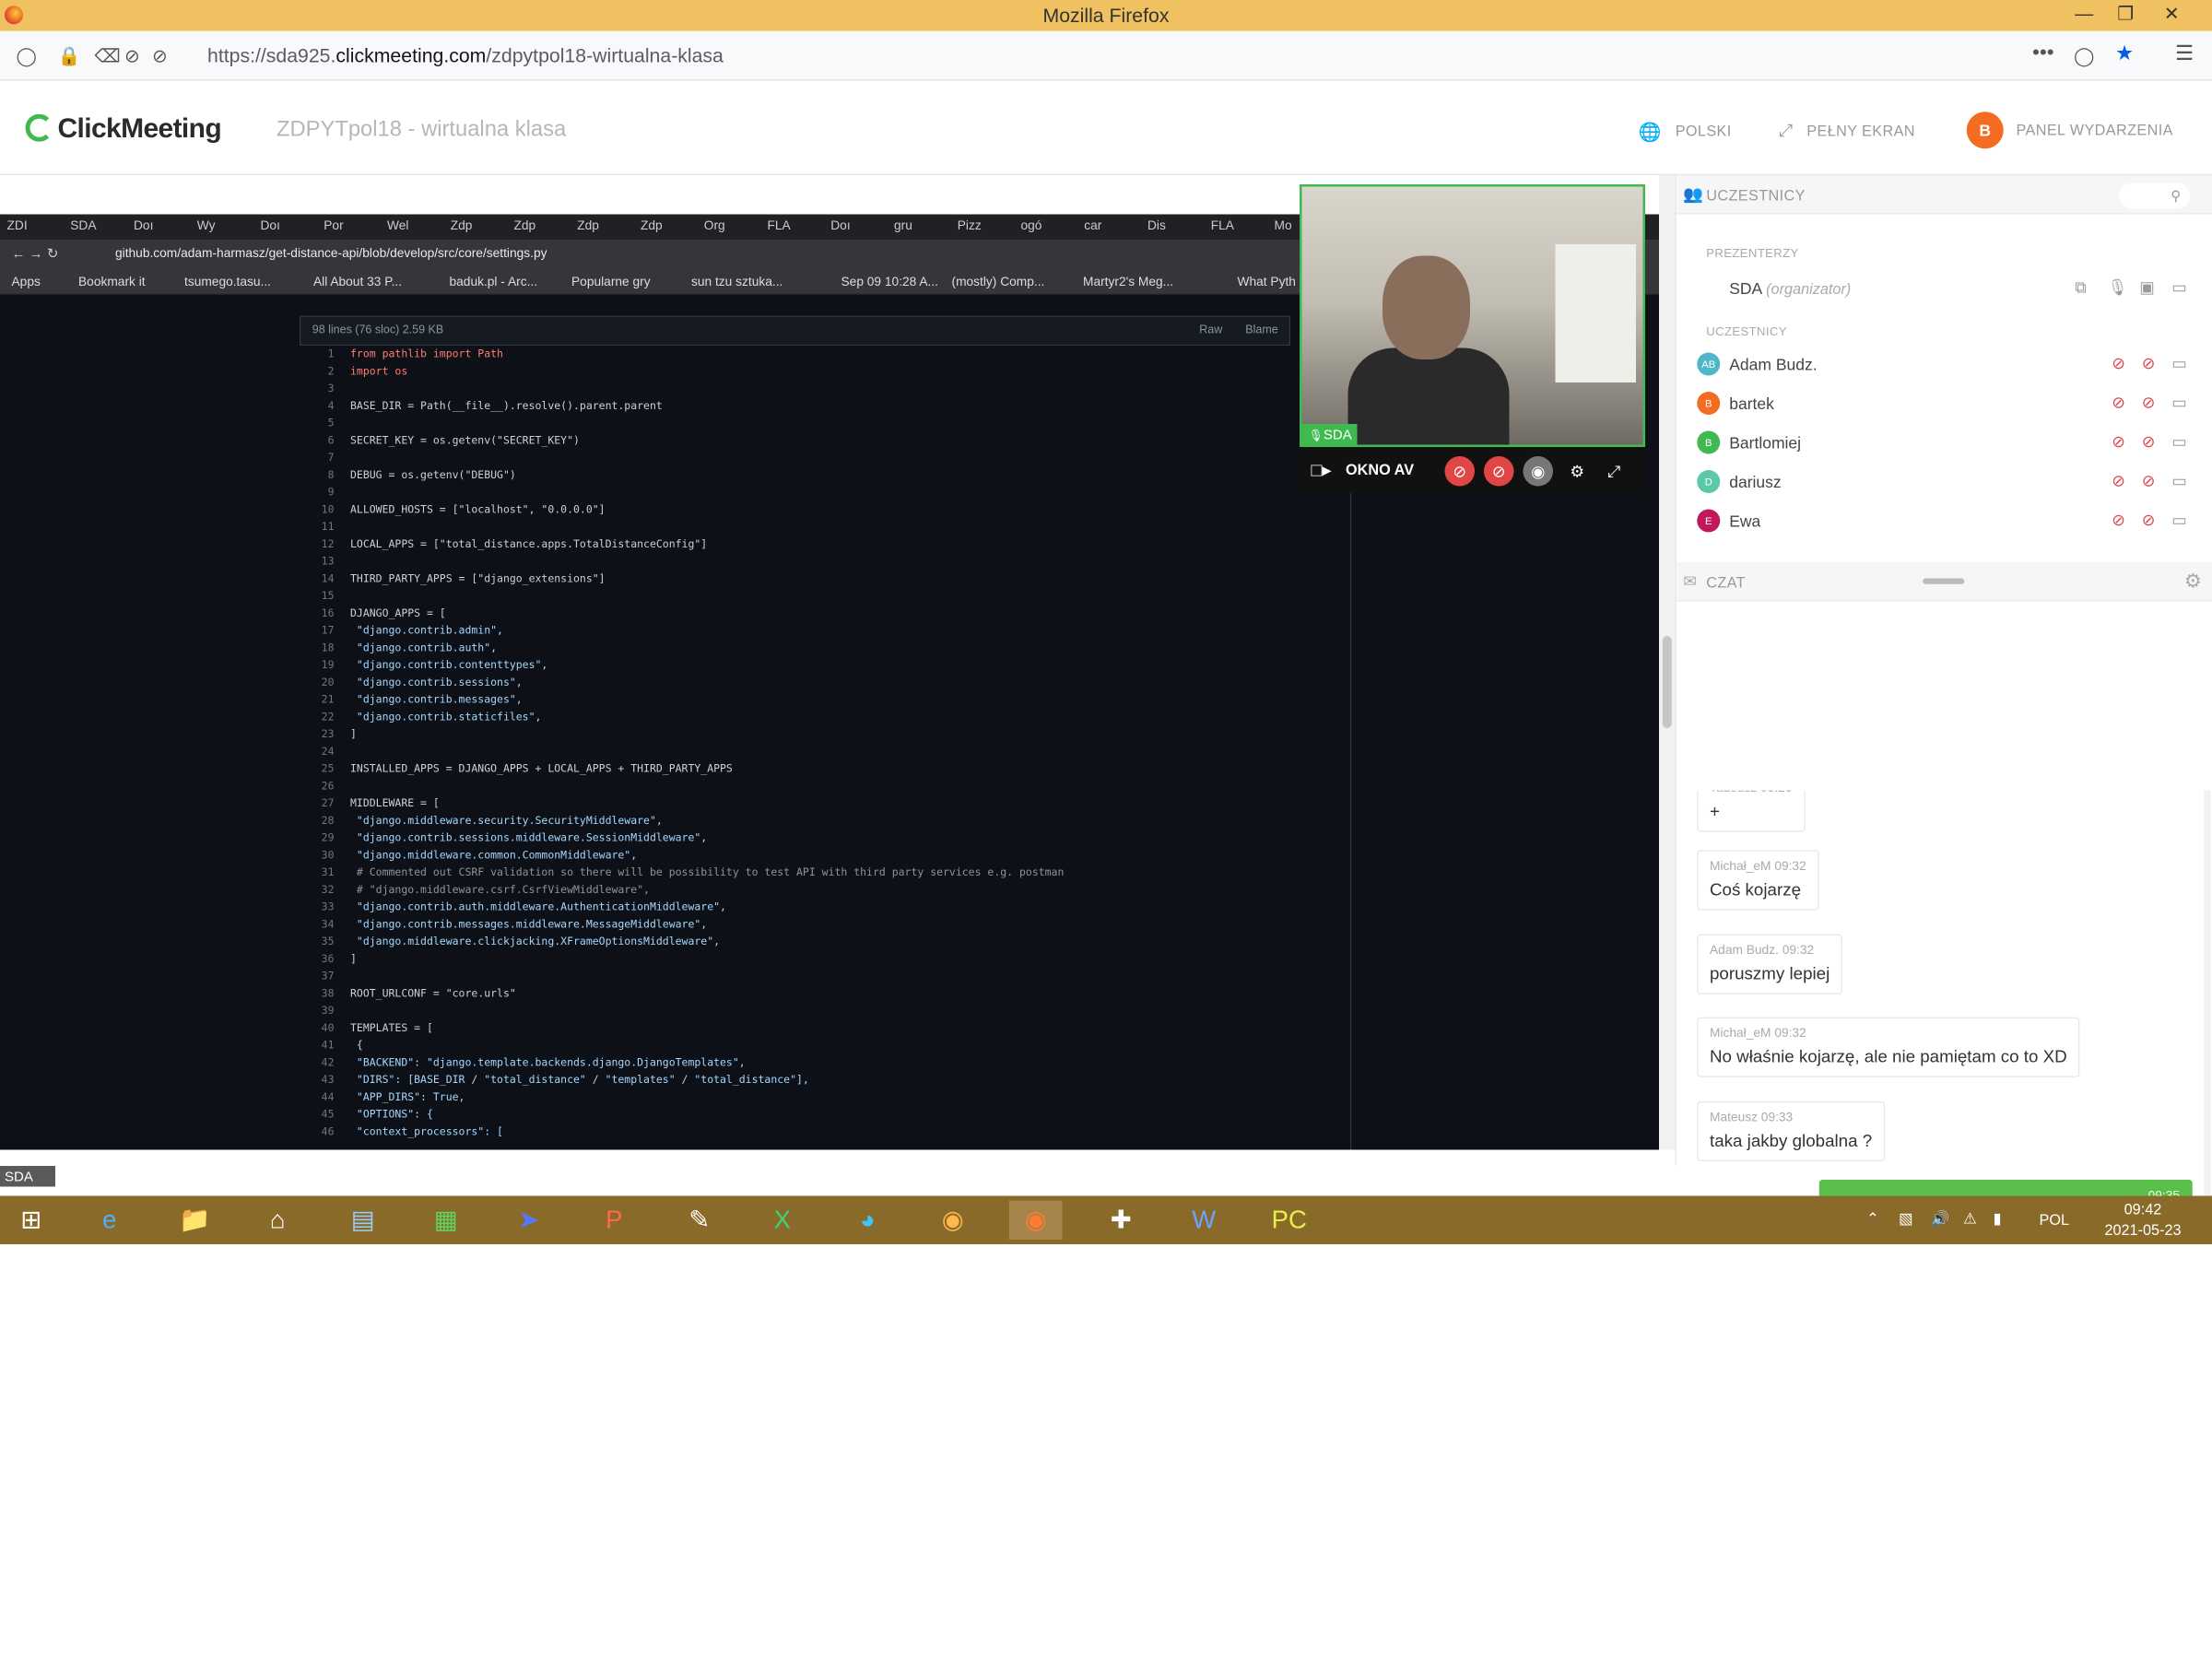  What do you see at coordinates (824, 1115) in the screenshot?
I see `code-line: 45 "OPTIONS": {` at bounding box center [824, 1115].